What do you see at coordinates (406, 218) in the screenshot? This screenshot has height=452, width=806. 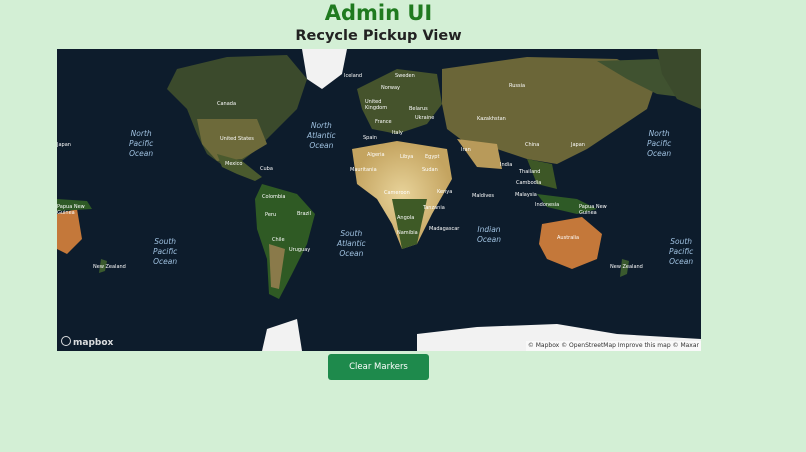 I see `label-angola: Angola` at bounding box center [406, 218].